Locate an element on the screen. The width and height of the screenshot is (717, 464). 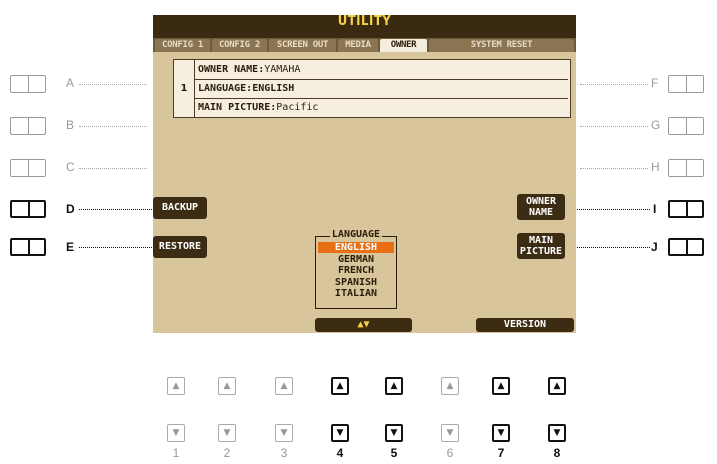
leader-line-d is located at coordinates (116, 209).